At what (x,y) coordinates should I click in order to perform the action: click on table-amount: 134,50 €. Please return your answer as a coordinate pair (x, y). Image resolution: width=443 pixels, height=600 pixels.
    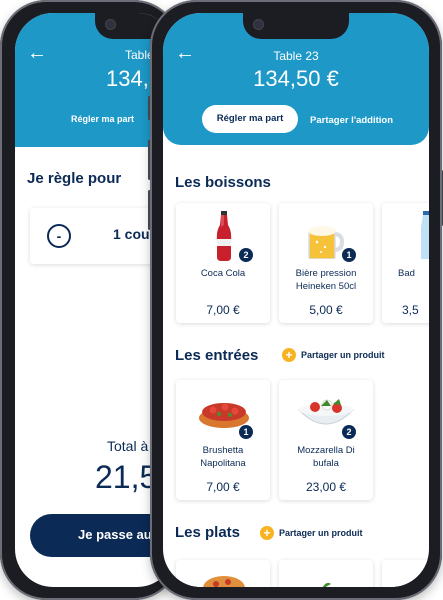
    Looking at the image, I should click on (296, 78).